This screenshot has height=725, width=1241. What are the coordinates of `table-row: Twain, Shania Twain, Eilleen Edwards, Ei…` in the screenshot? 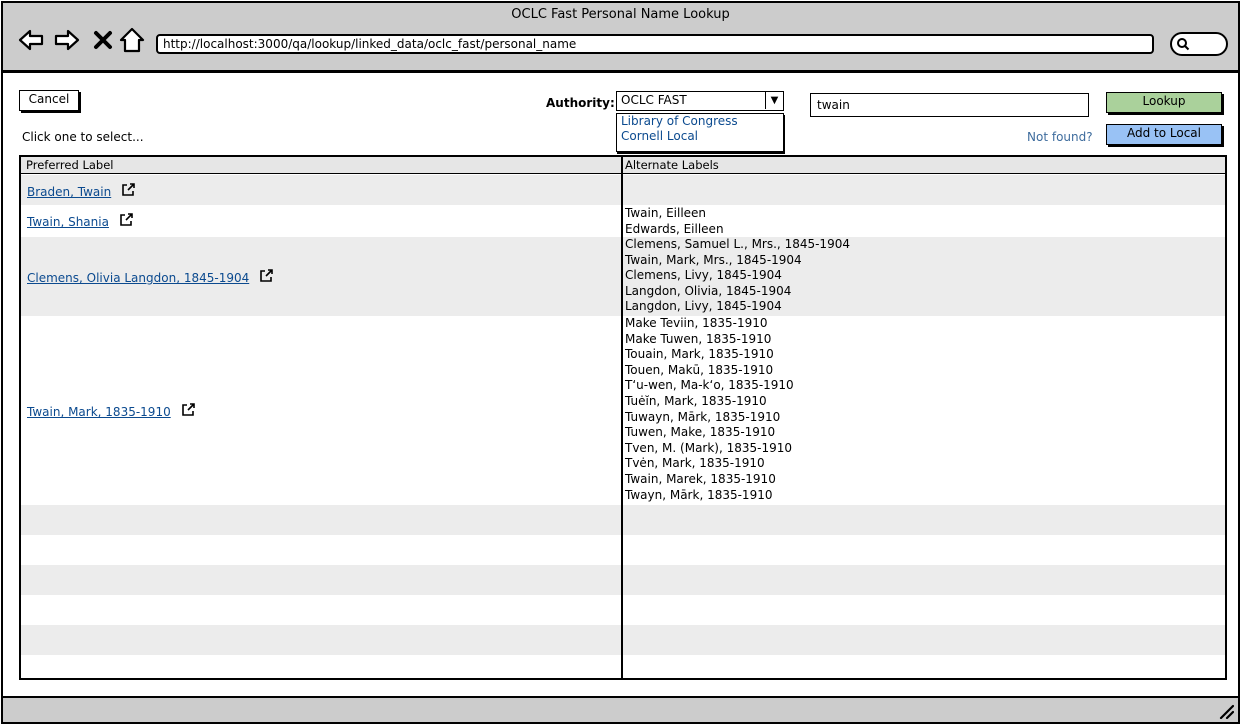 It's located at (623, 221).